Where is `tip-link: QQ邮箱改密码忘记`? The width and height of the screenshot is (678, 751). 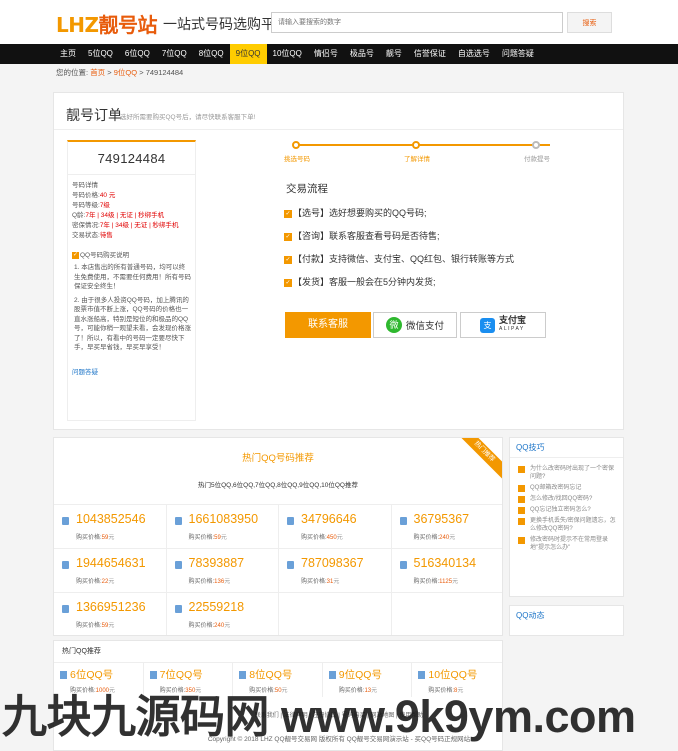
tip-link: QQ邮箱改密码忘记 is located at coordinates (566, 486).